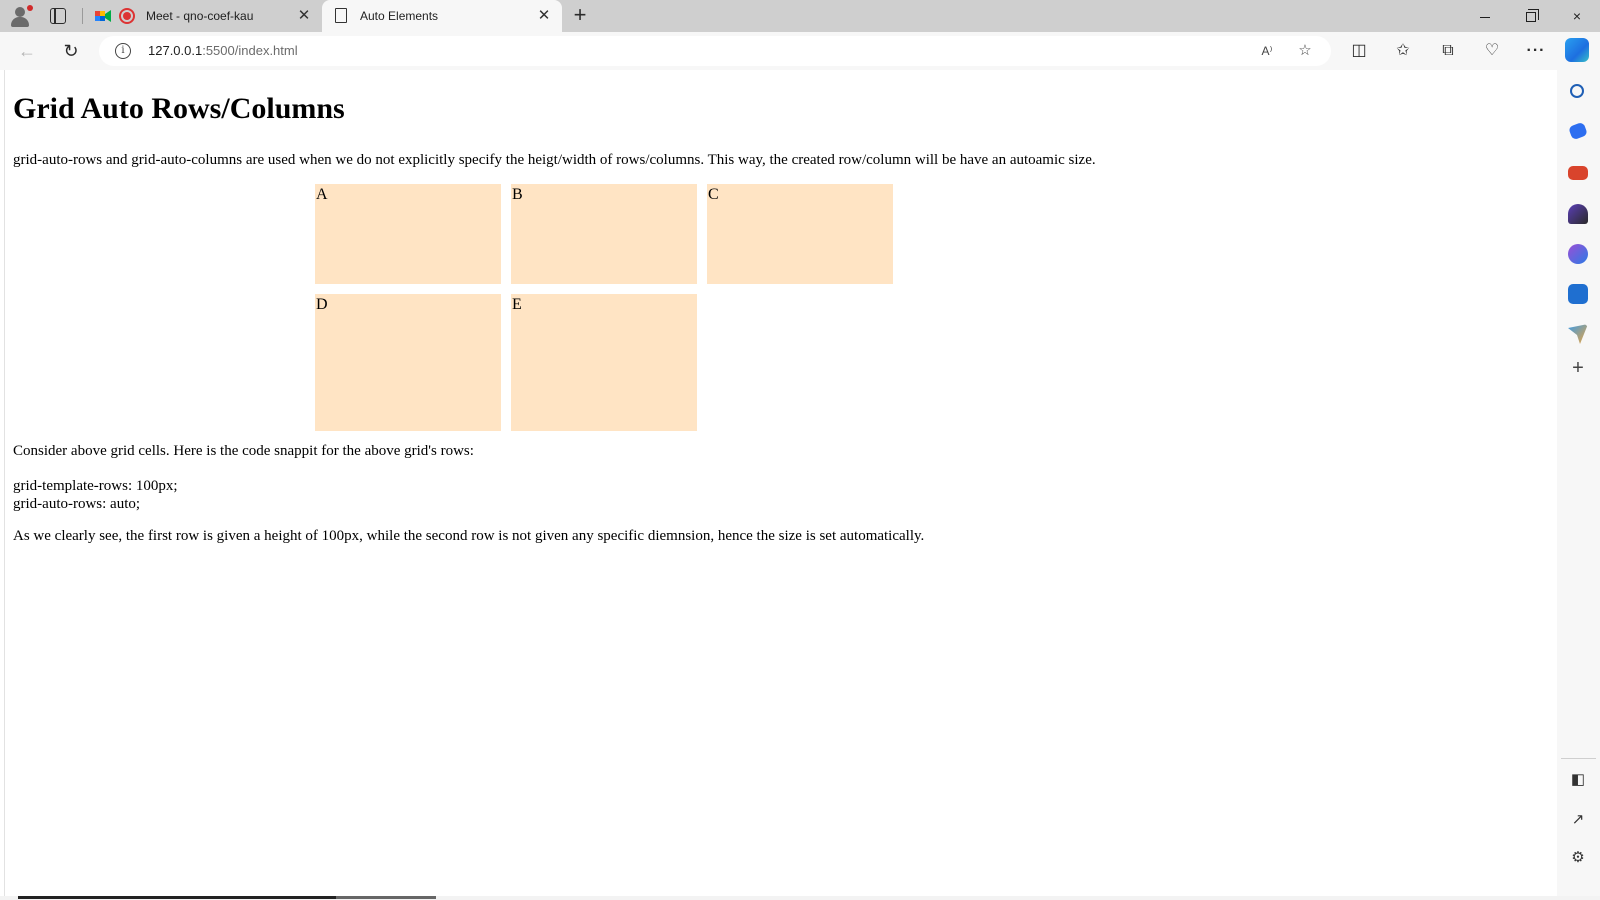  I want to click on grid-container: A B C D E, so click(604, 307).